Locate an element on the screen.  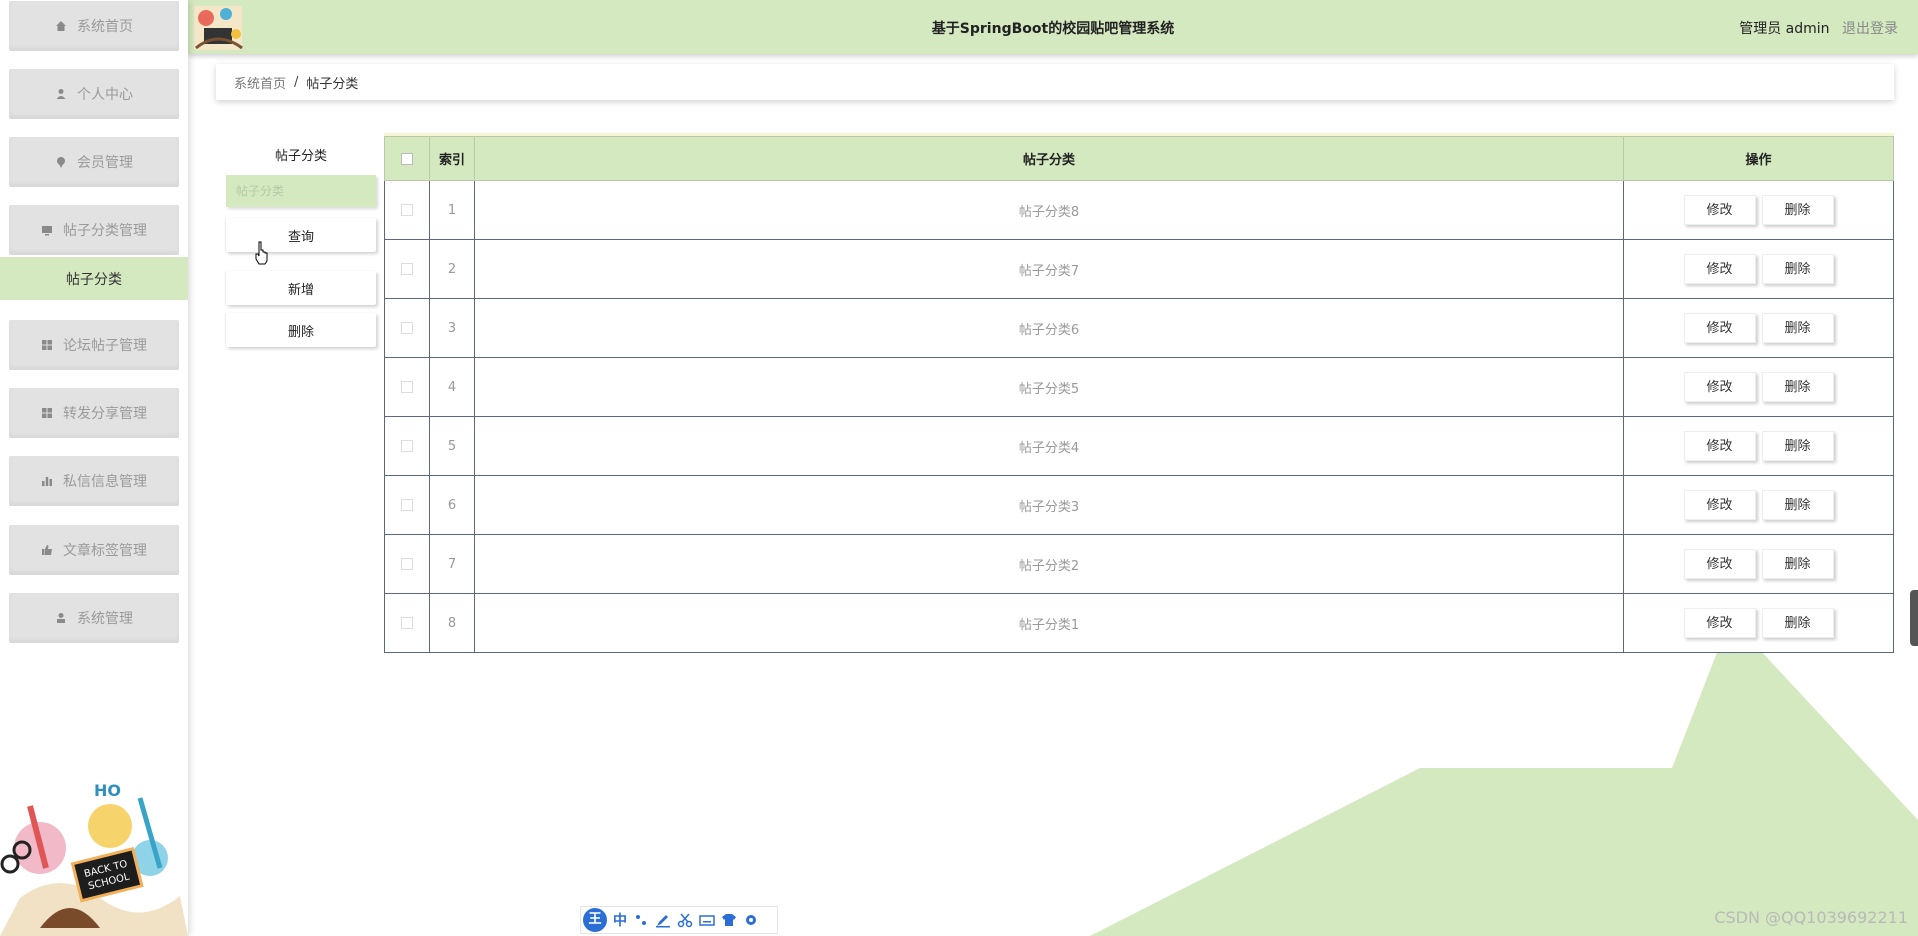
sidebar-subitem-category: 帖子分类 is located at coordinates (94, 278).